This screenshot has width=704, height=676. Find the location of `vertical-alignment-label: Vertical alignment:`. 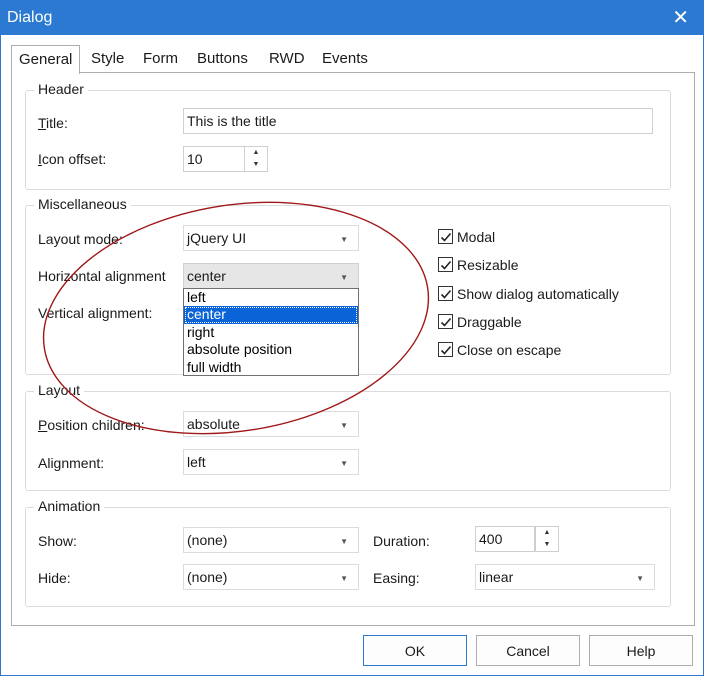

vertical-alignment-label: Vertical alignment: is located at coordinates (95, 313).